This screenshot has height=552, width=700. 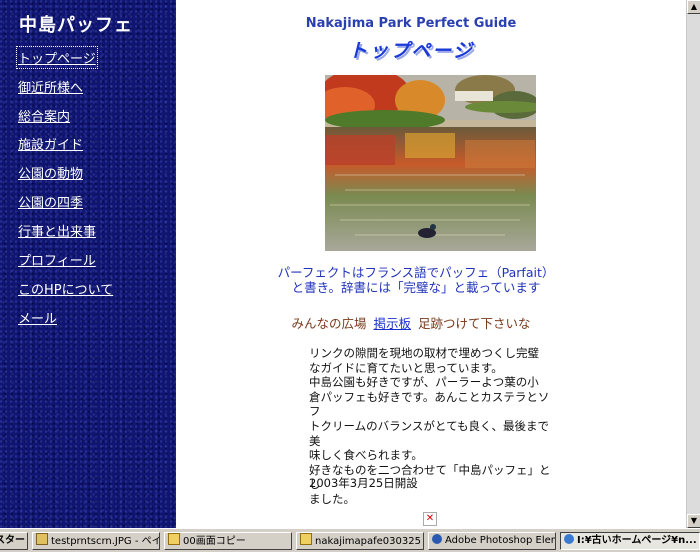 I want to click on paint-icon, so click(x=42, y=539).